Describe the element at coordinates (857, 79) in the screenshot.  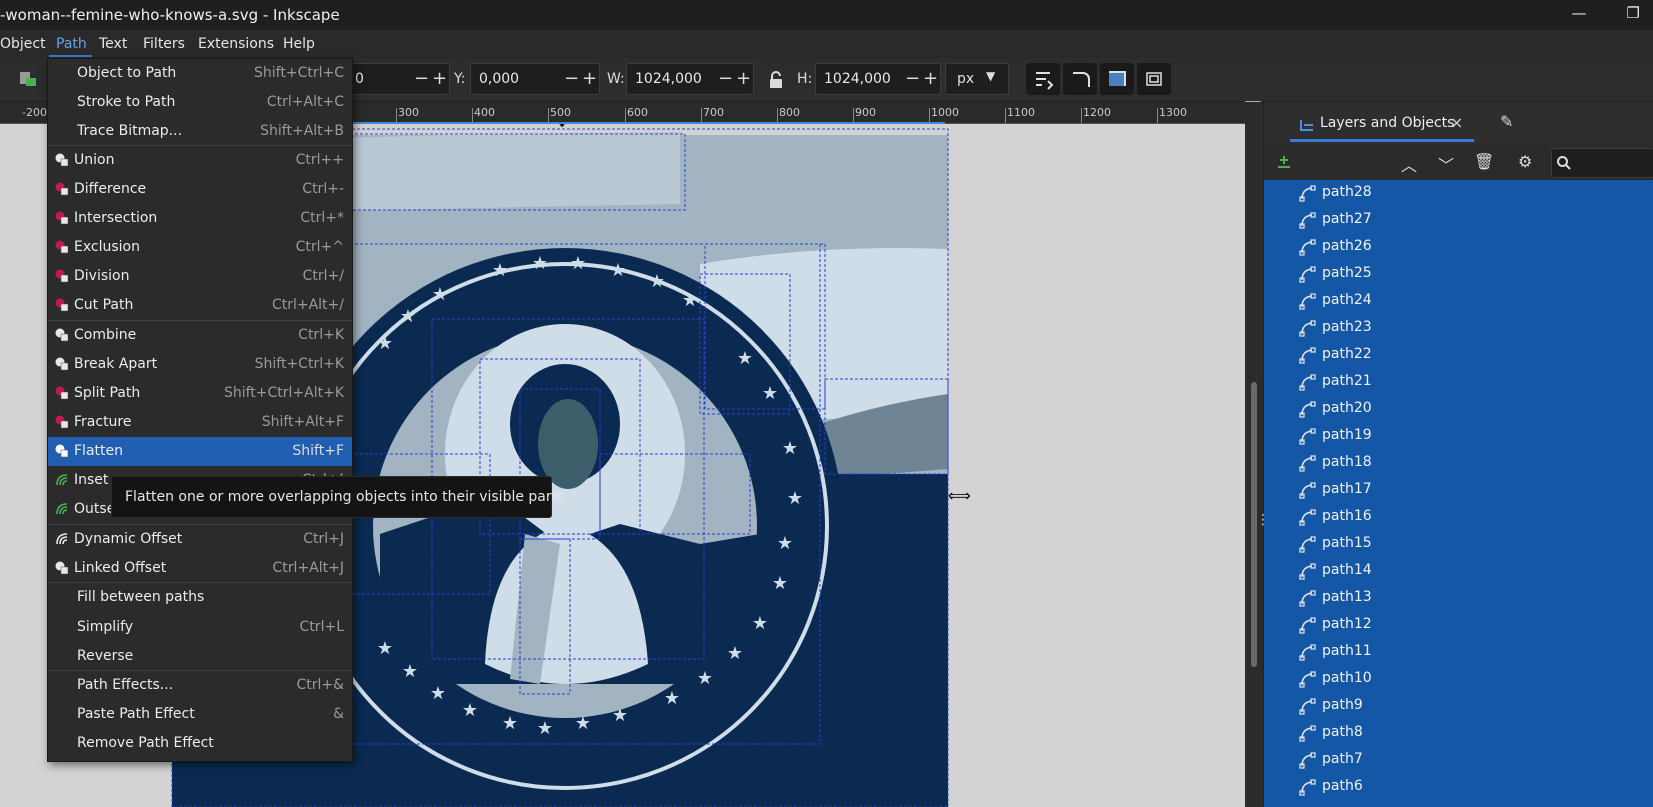
I see `h-value: 1024,000` at that location.